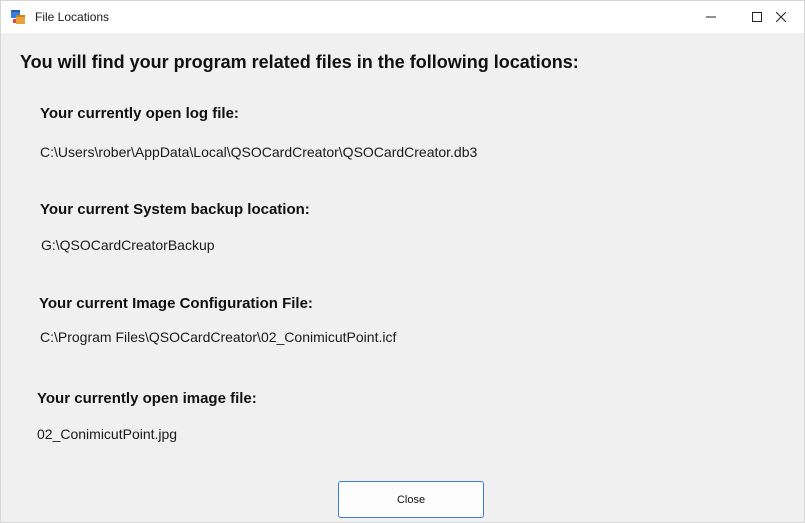  Describe the element at coordinates (18, 17) in the screenshot. I see `app-window-icon` at that location.